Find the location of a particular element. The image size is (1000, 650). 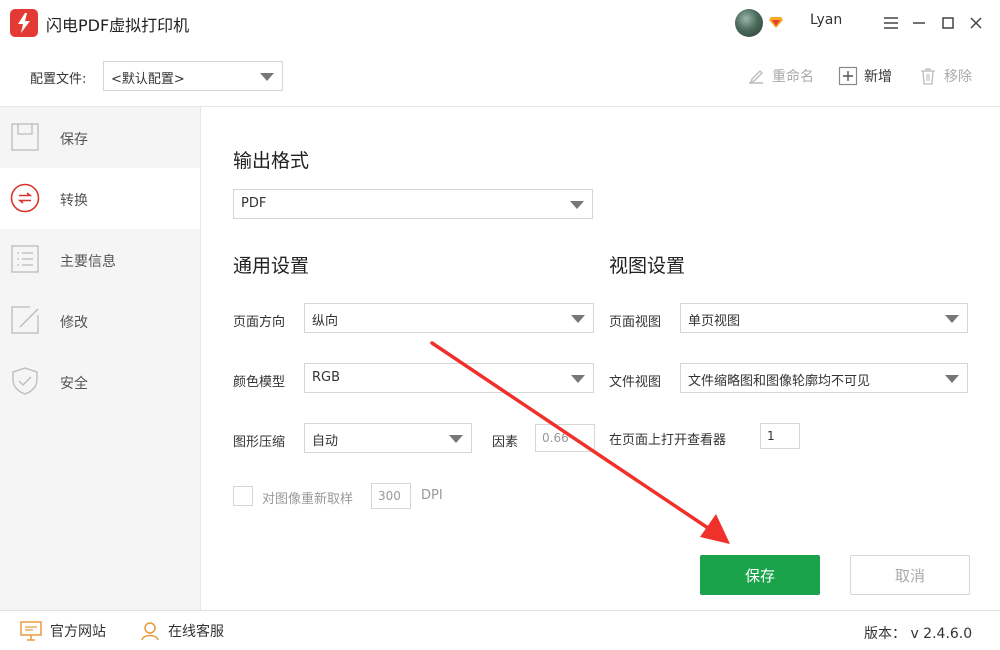

info-list-icon is located at coordinates (25, 259).